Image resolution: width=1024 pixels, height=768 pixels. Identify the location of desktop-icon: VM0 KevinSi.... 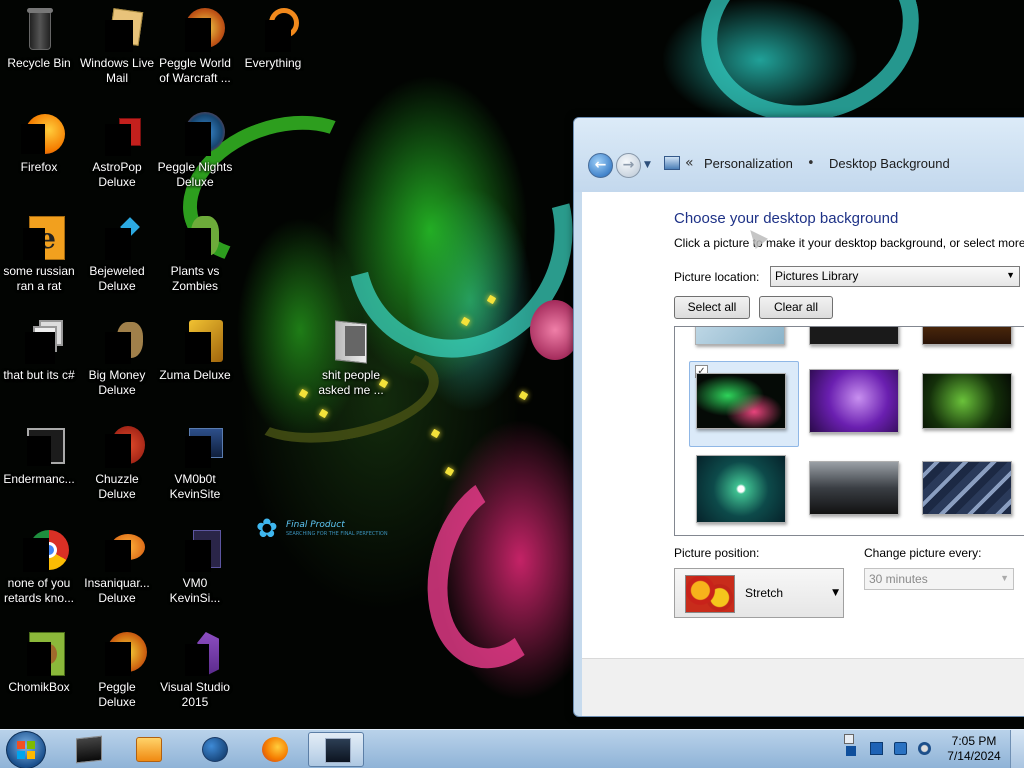
(195, 566).